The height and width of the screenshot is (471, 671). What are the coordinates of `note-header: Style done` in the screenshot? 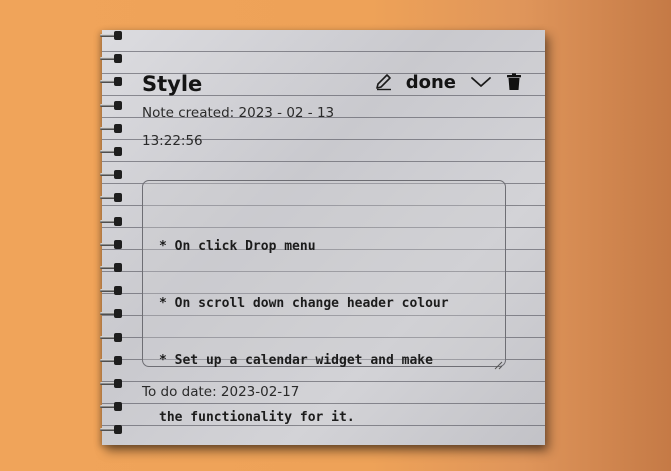 It's located at (332, 85).